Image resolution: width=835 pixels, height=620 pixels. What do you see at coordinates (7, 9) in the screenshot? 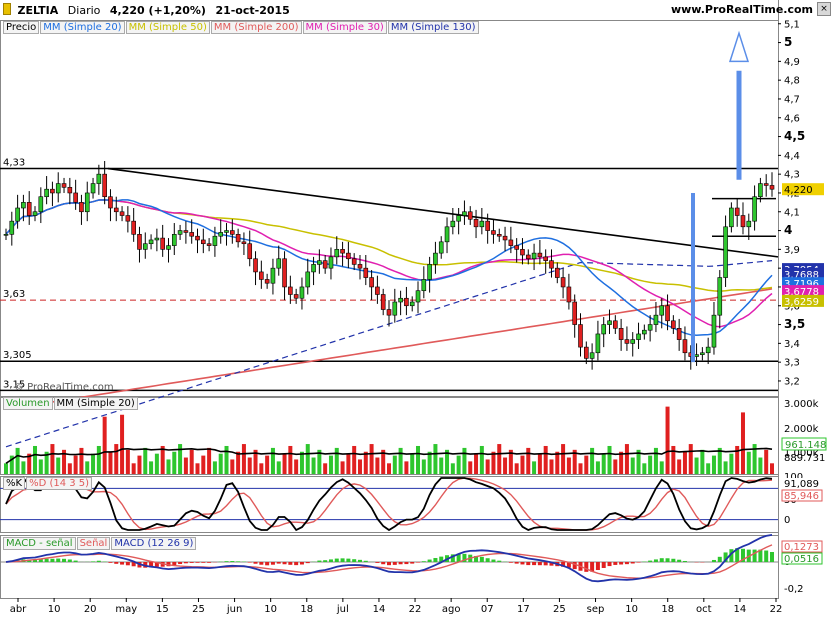
I see `pin-icon` at bounding box center [7, 9].